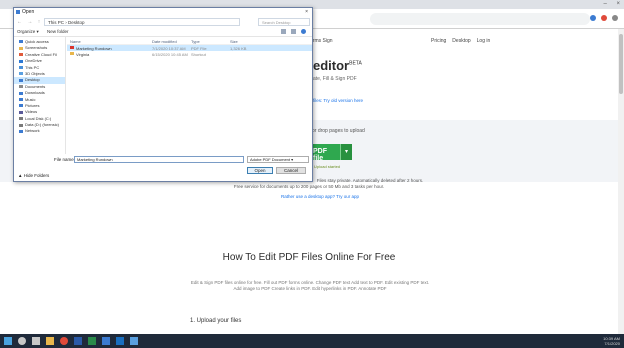 This screenshot has height=348, width=624. Describe the element at coordinates (64, 341) in the screenshot. I see `chrome-icon` at that location.